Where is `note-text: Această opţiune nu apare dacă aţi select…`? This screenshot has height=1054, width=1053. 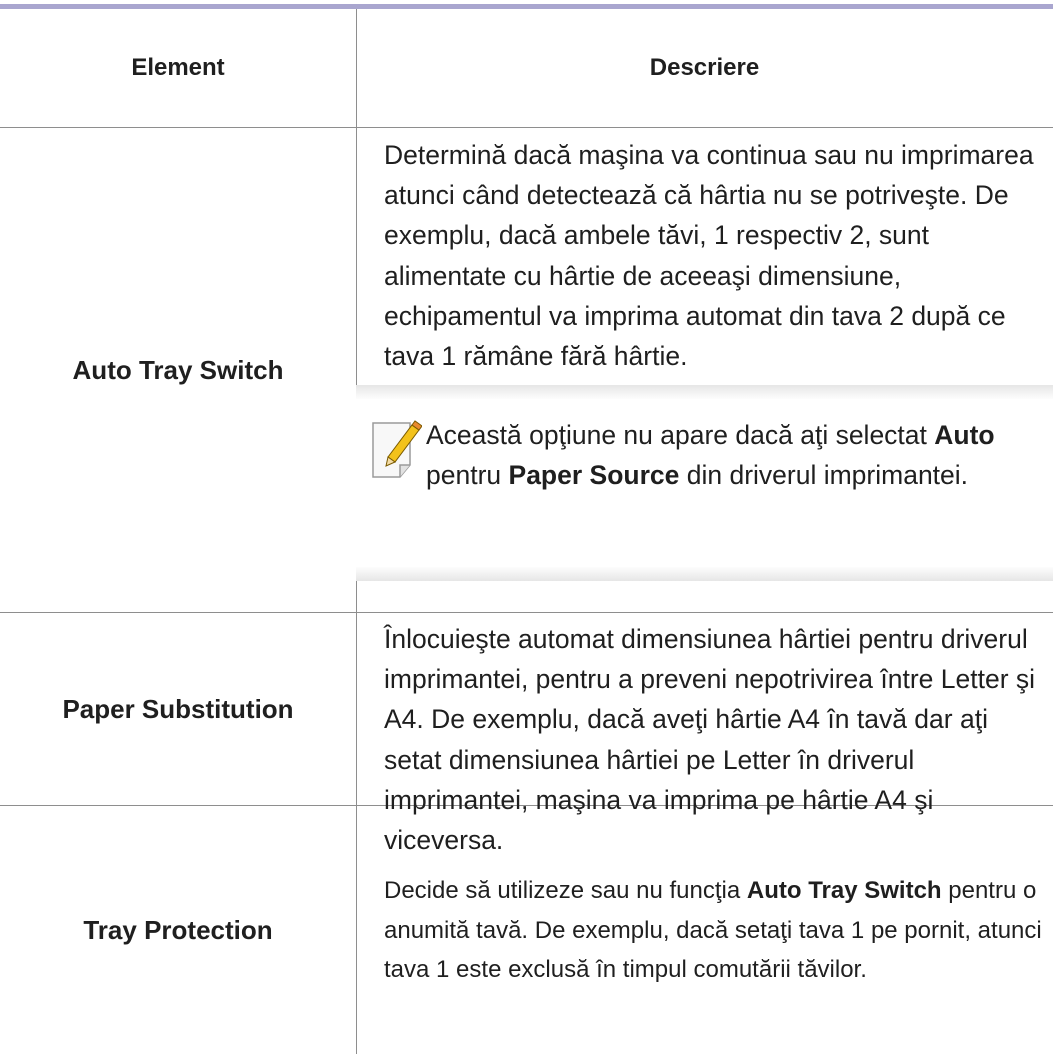
note-text: Această opţiune nu apare dacă aţi select… is located at coordinates (710, 455).